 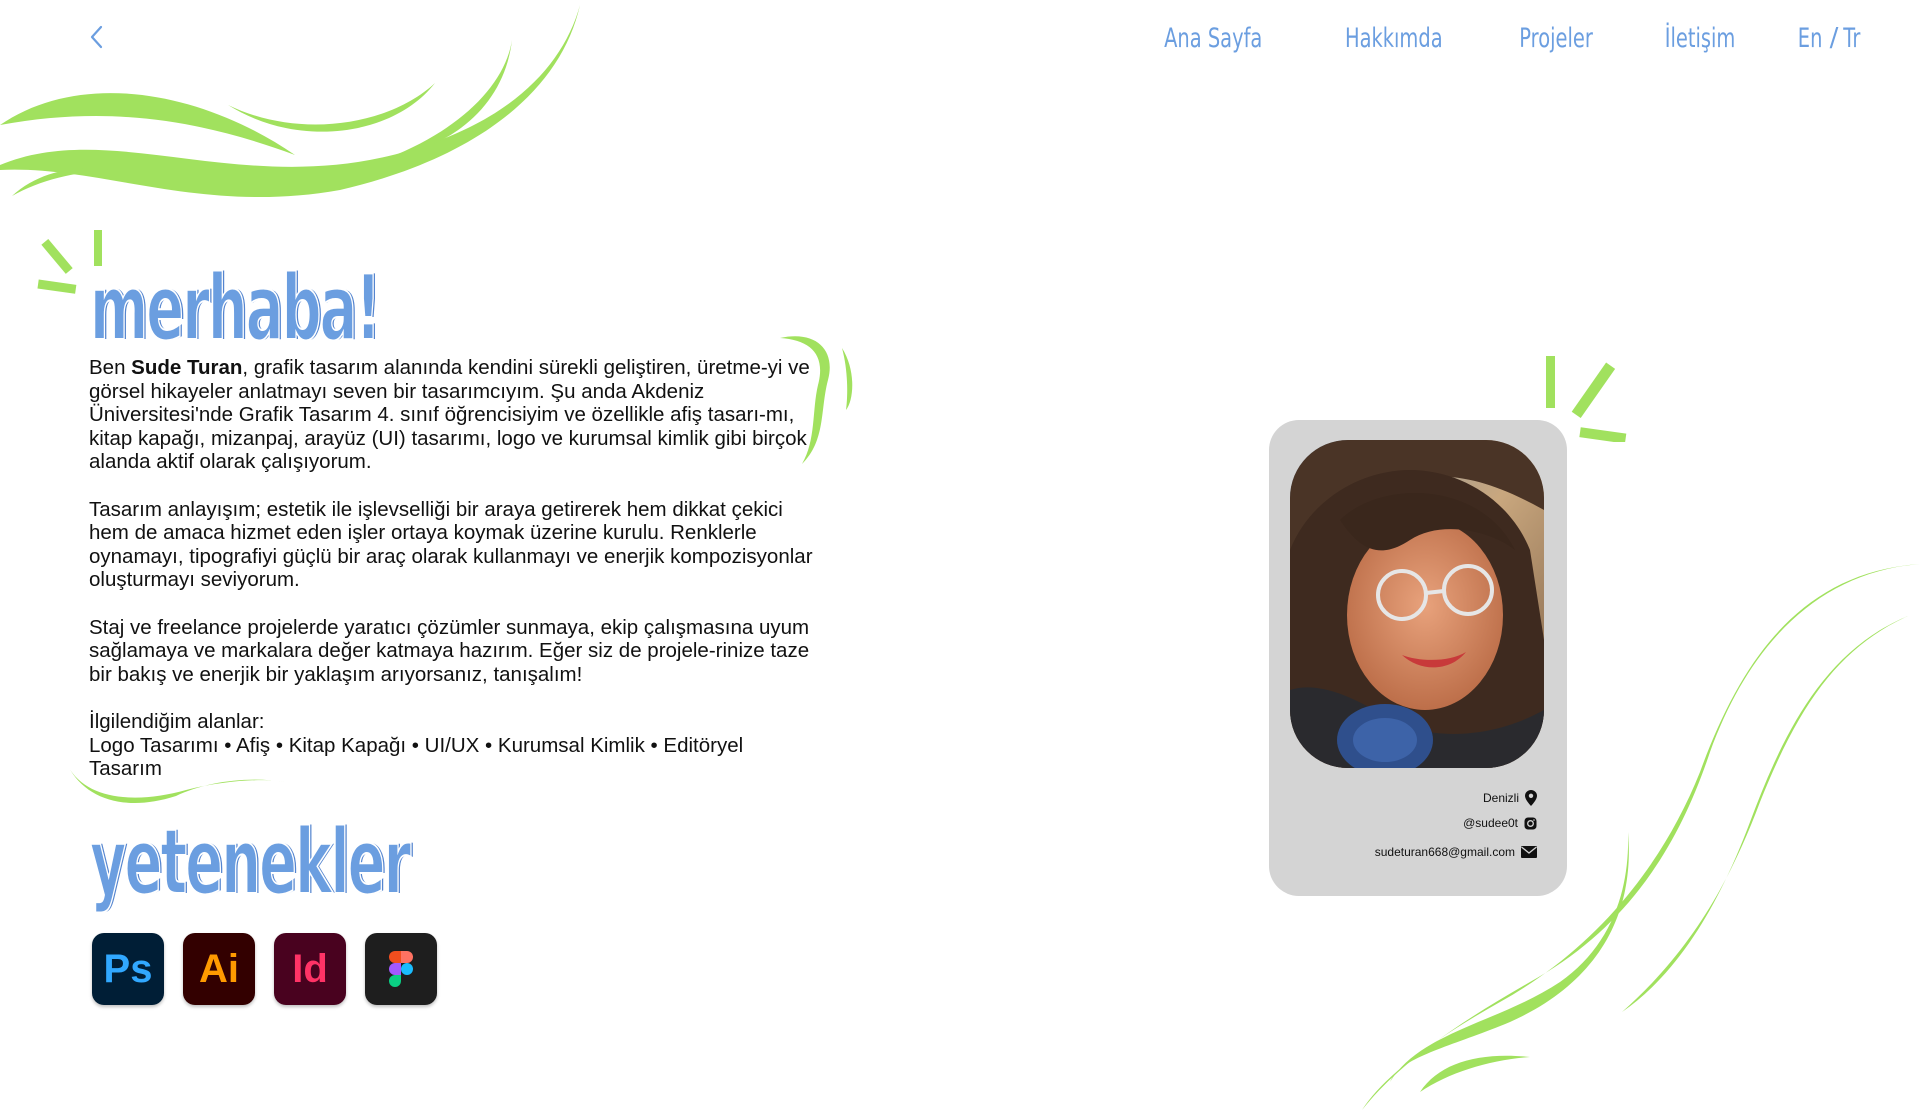 I want to click on author-name: Sude Turan, so click(x=187, y=367).